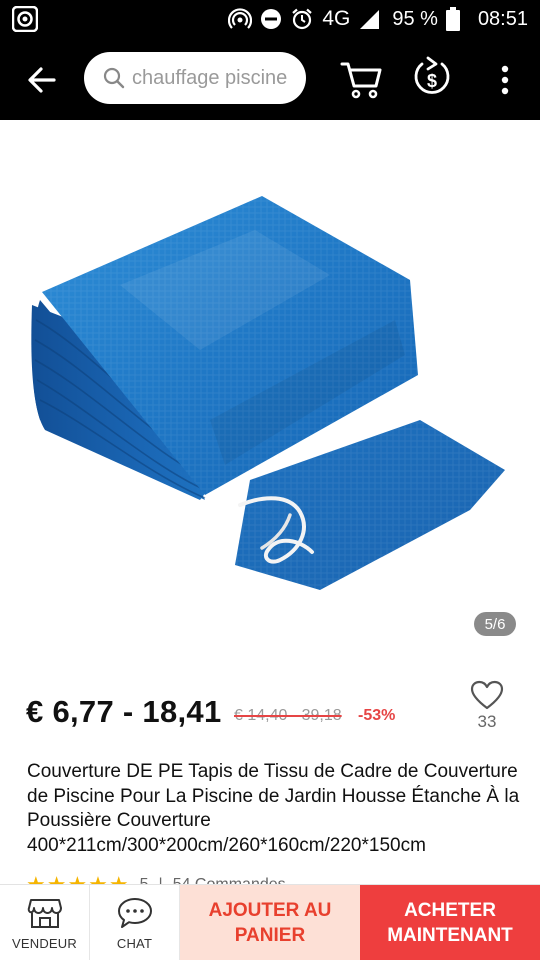  What do you see at coordinates (302, 19) in the screenshot?
I see `alarm-icon` at bounding box center [302, 19].